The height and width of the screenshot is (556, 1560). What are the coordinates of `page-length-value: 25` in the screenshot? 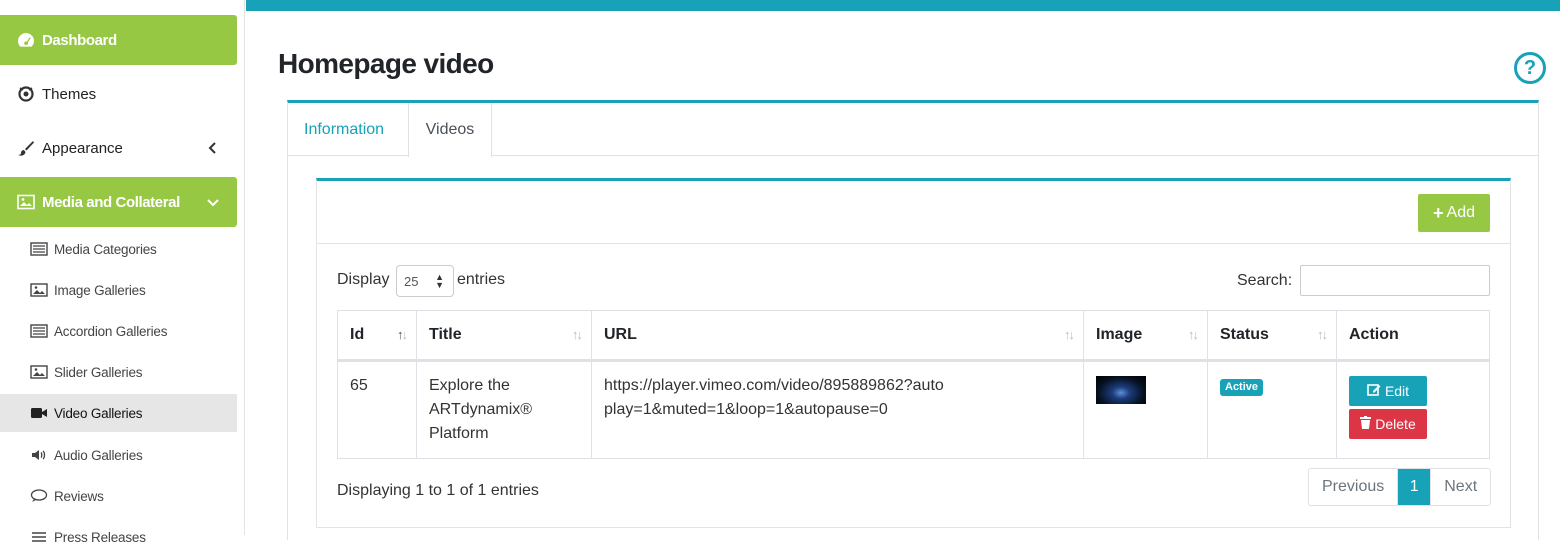 It's located at (411, 281).